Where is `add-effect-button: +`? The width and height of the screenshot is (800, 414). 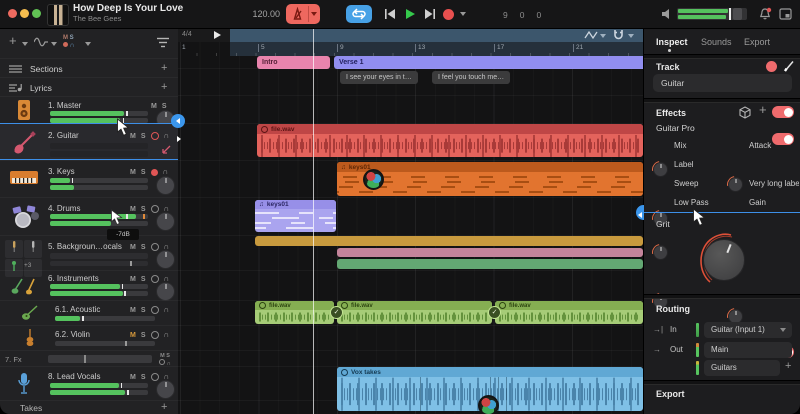 add-effect-button: + is located at coordinates (763, 109).